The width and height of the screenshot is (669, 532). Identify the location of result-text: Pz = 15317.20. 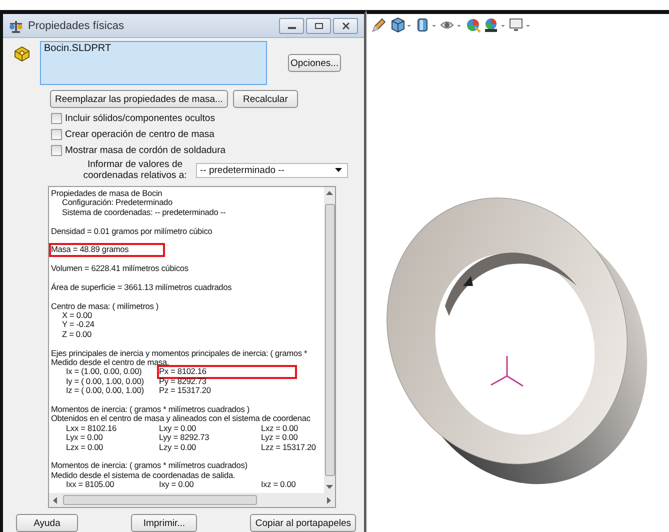
(185, 391).